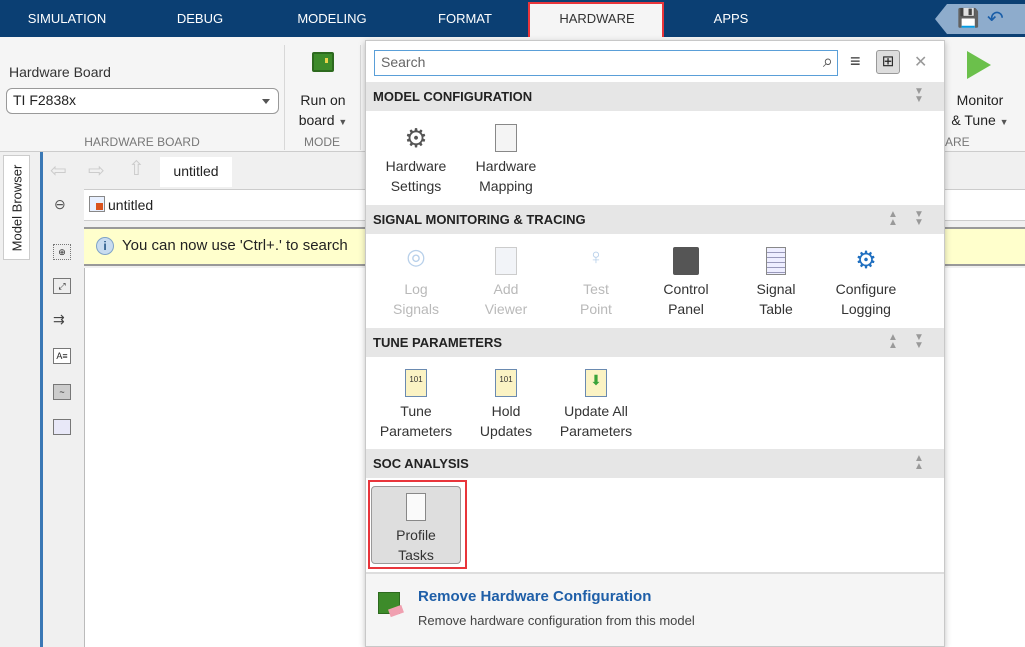 The height and width of the screenshot is (647, 1025). Describe the element at coordinates (59, 319) in the screenshot. I see `arrows-icon: ⇉` at that location.